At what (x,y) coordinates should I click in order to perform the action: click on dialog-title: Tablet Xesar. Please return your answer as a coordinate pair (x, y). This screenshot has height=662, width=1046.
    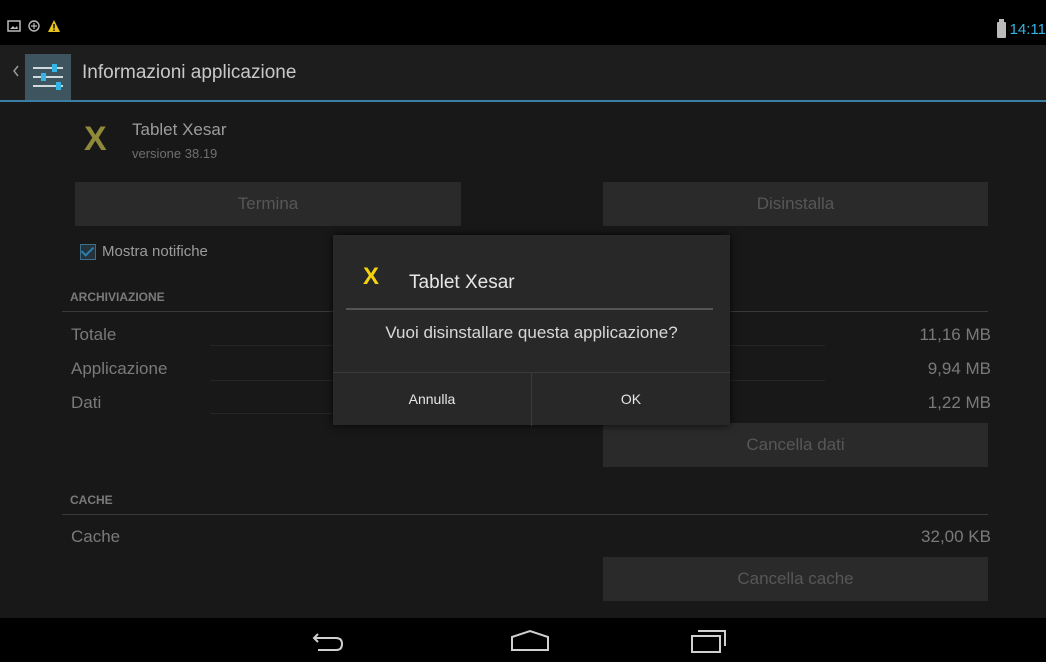
    Looking at the image, I should click on (462, 282).